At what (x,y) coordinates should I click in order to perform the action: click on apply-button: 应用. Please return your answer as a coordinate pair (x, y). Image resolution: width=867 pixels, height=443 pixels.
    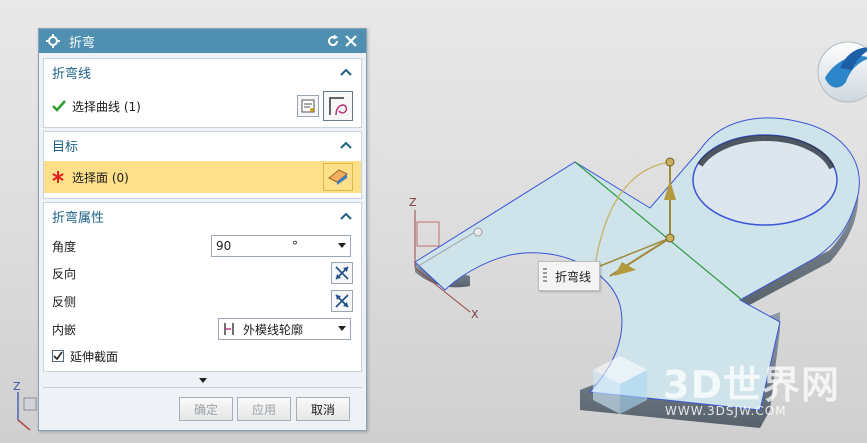
    Looking at the image, I should click on (264, 409).